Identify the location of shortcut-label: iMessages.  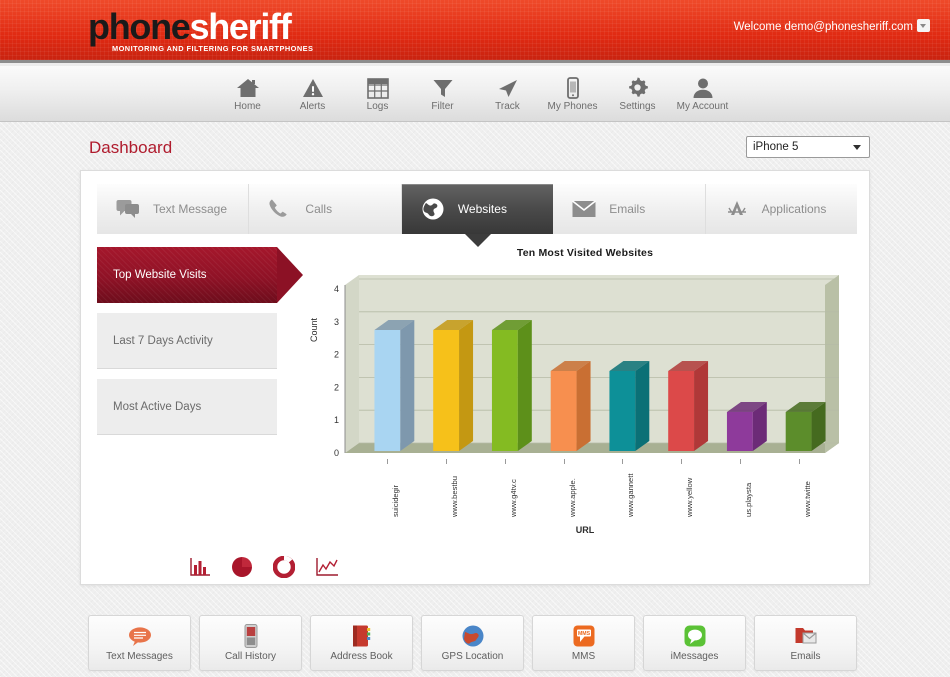
(694, 656).